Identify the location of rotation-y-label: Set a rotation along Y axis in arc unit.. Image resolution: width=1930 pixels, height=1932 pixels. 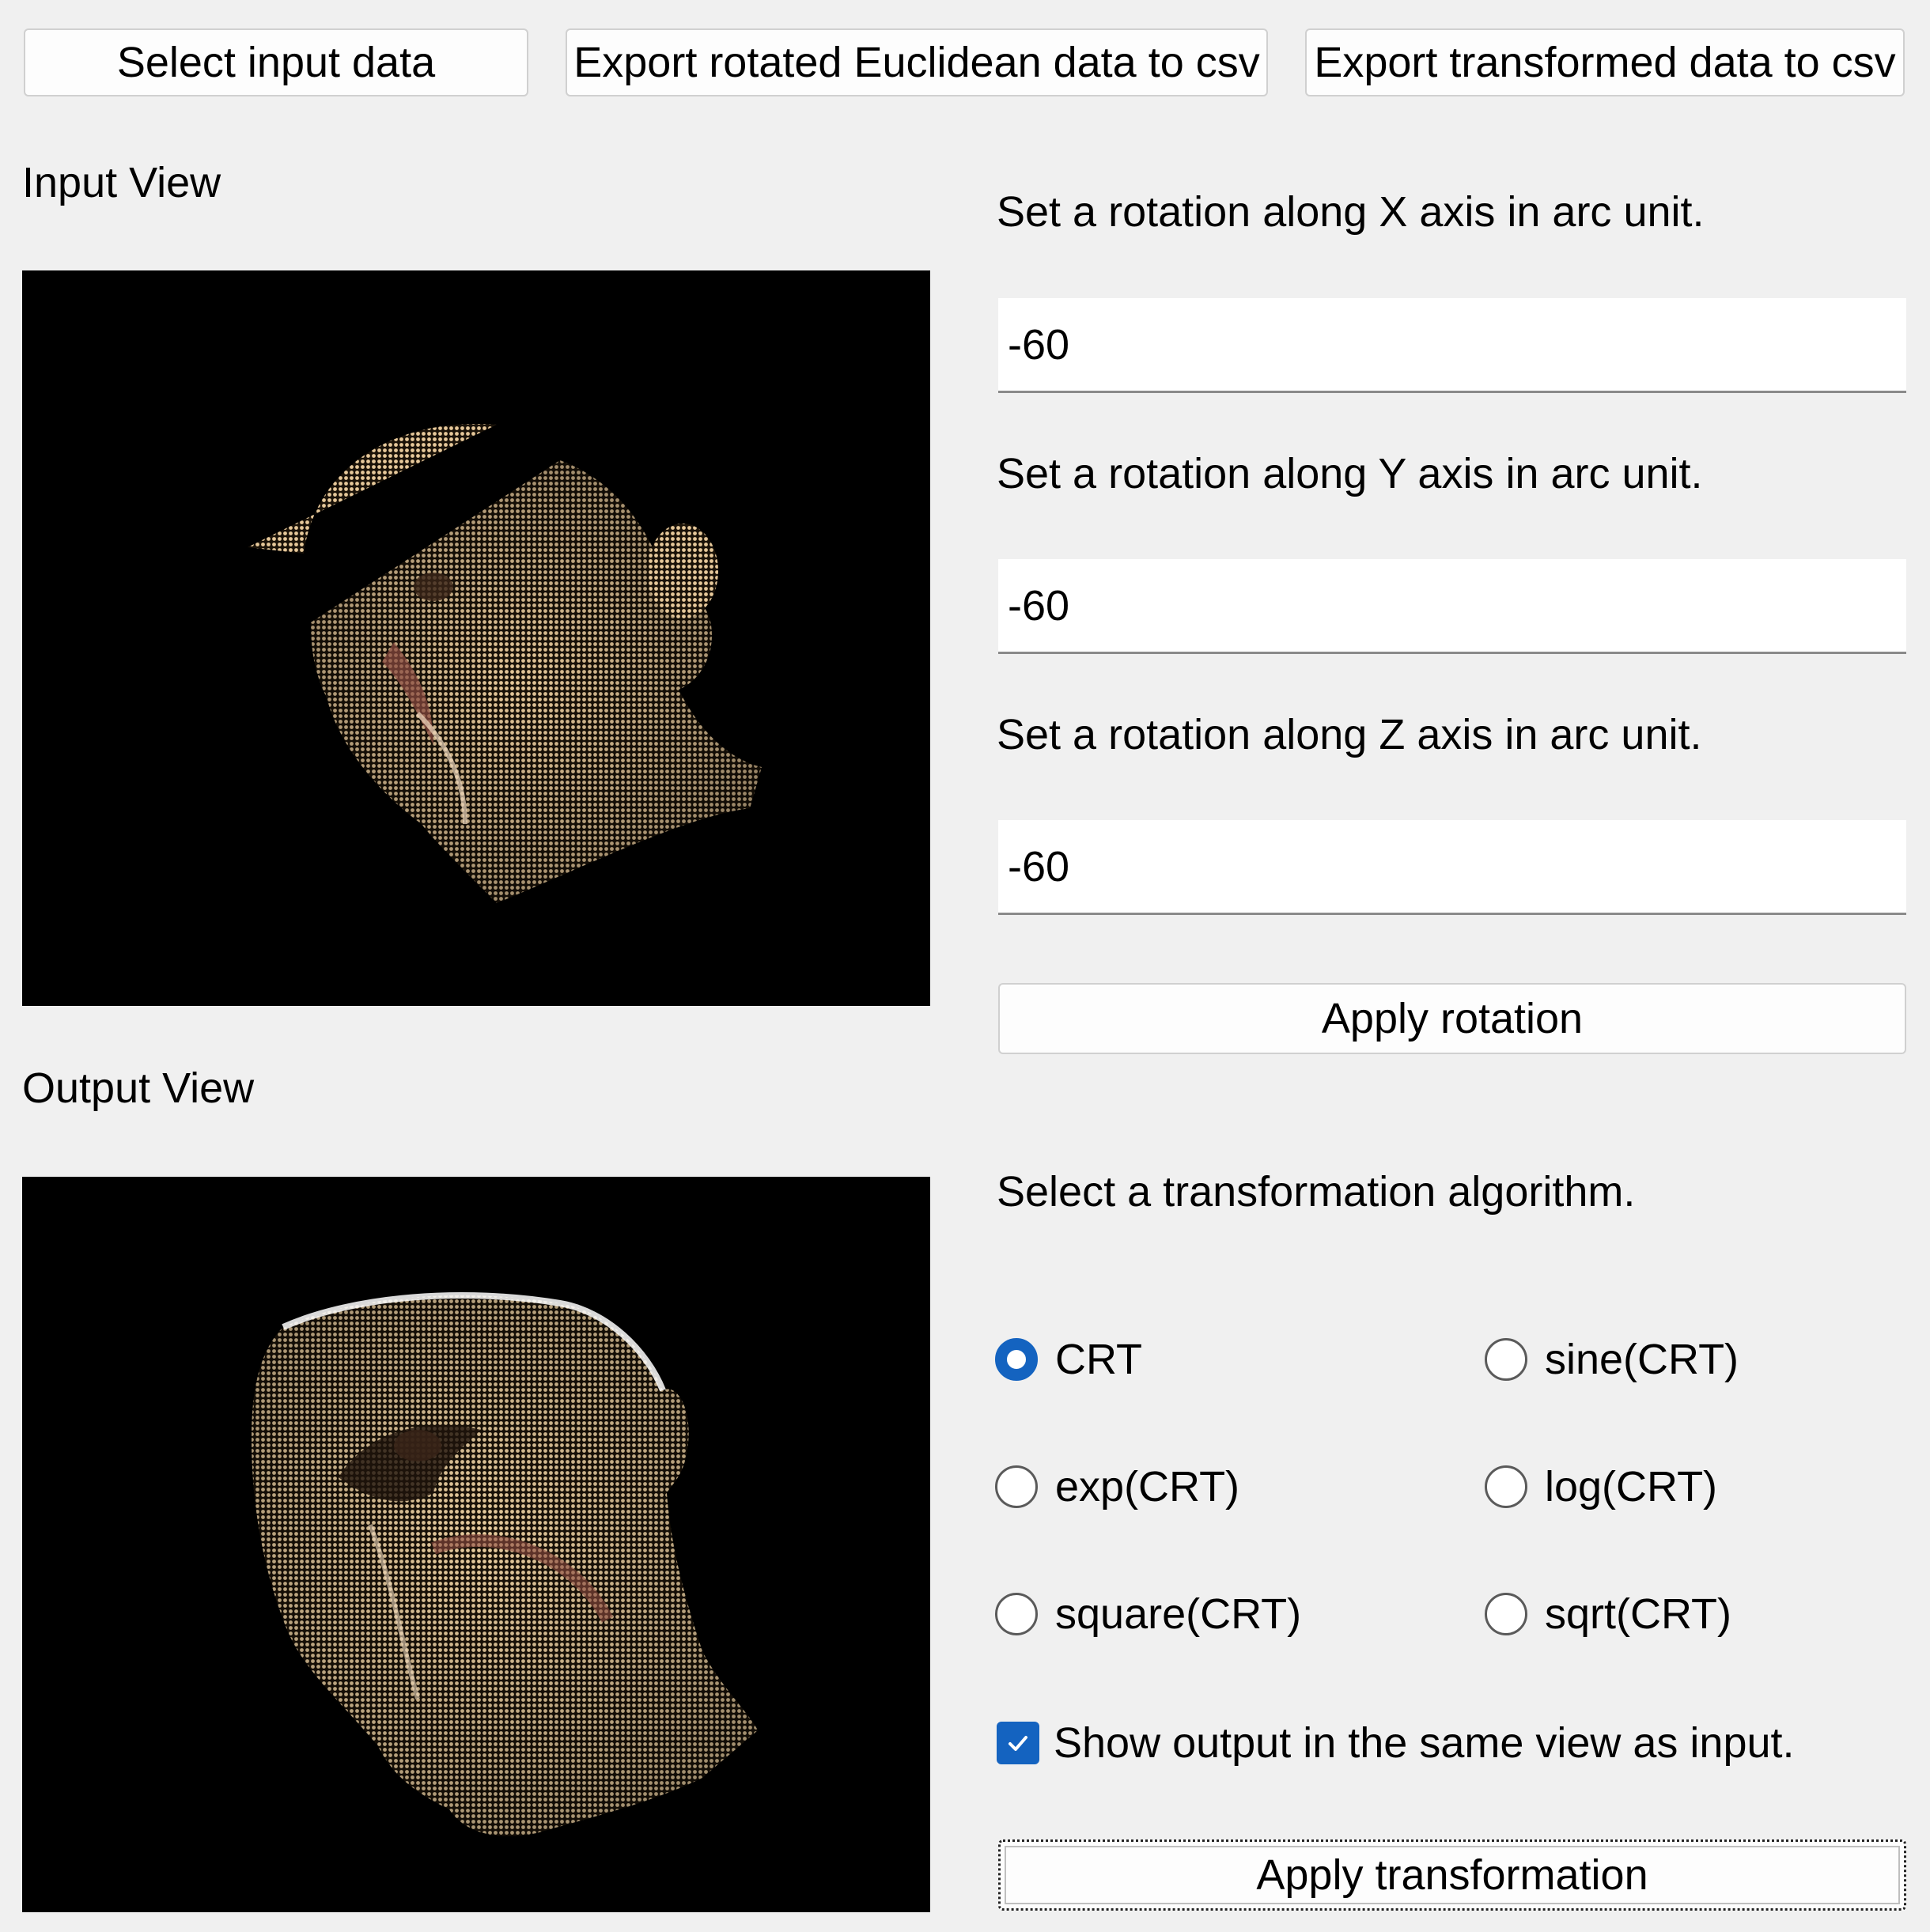
(1350, 473).